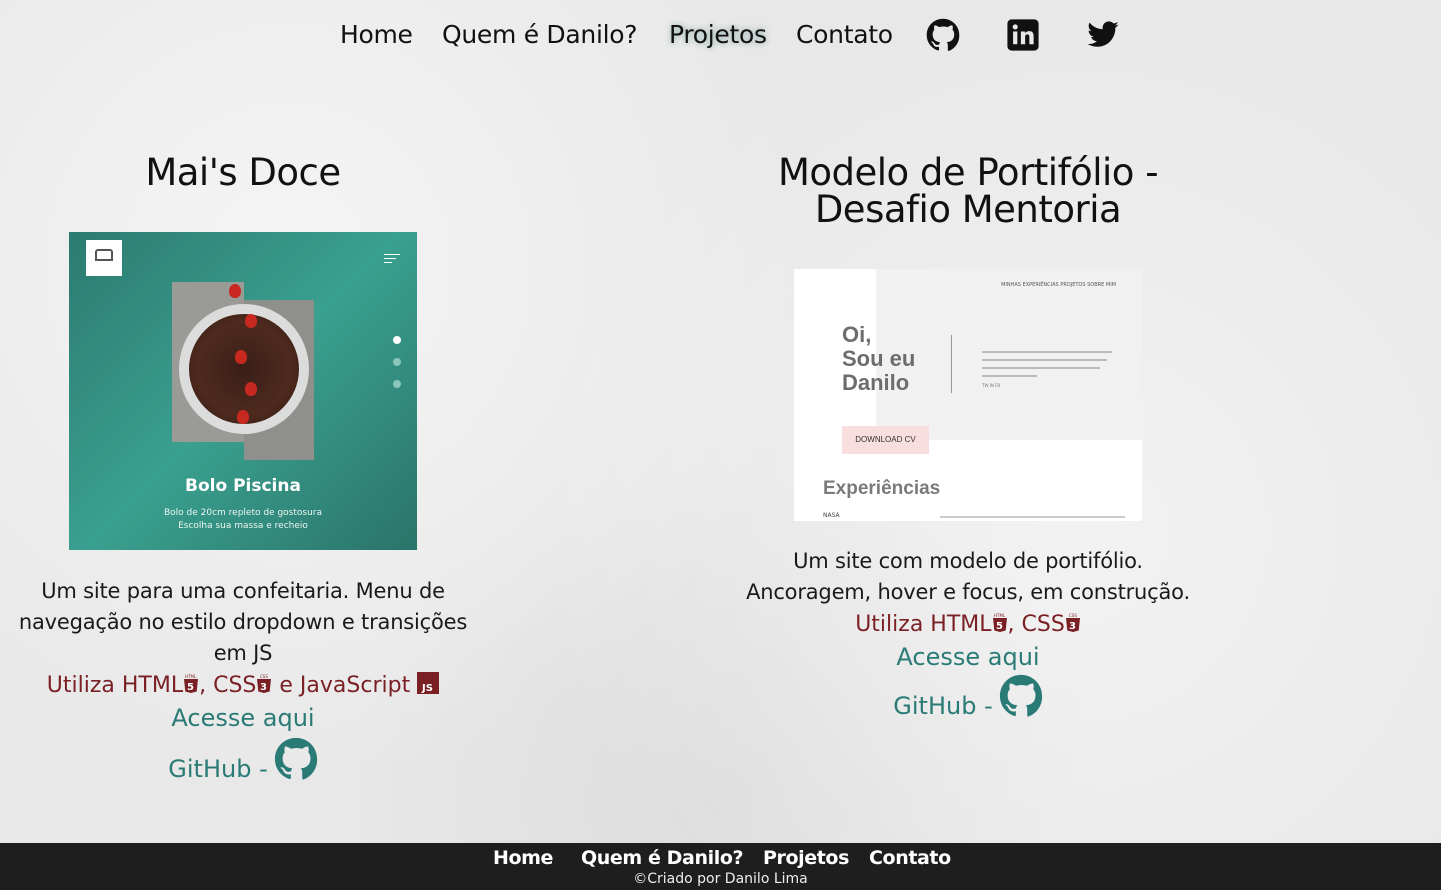 The width and height of the screenshot is (1441, 890). Describe the element at coordinates (540, 34) in the screenshot. I see `nav-about-link: Quem é Danilo?` at that location.